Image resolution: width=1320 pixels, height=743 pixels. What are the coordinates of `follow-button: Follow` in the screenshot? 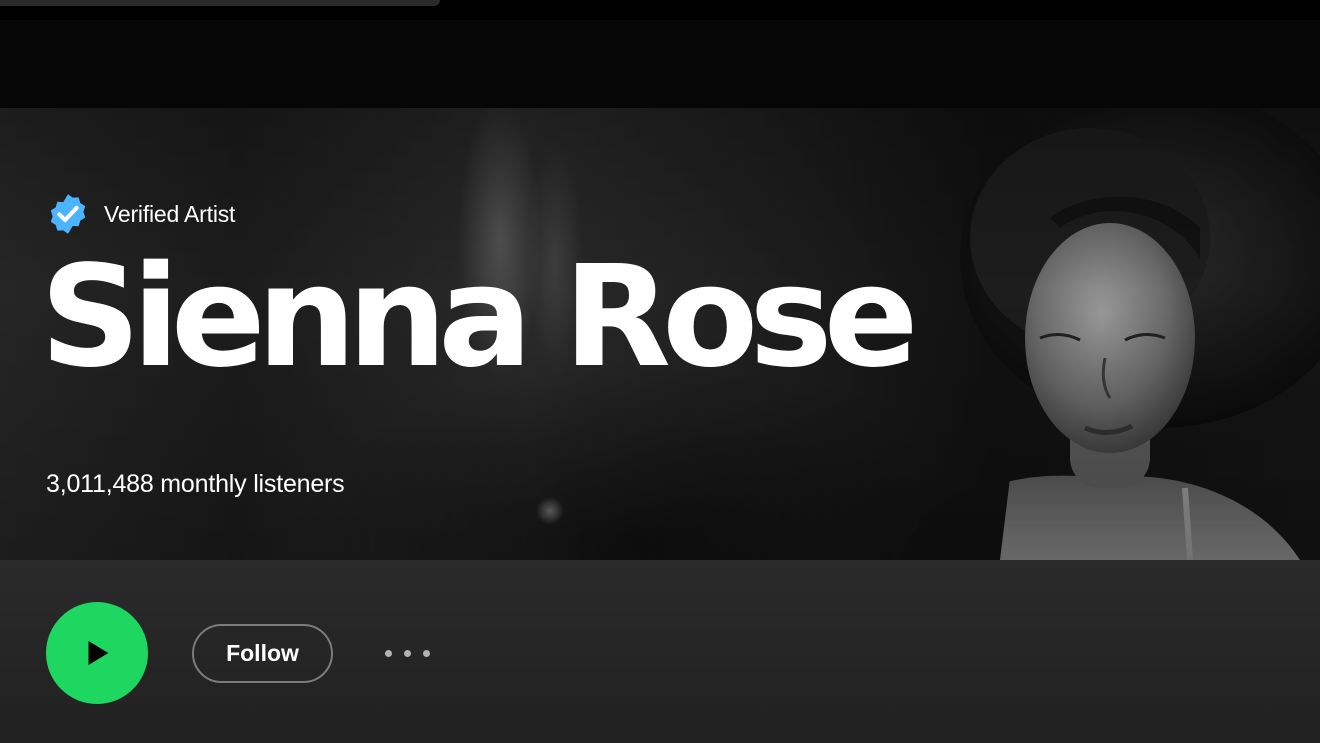 It's located at (262, 653).